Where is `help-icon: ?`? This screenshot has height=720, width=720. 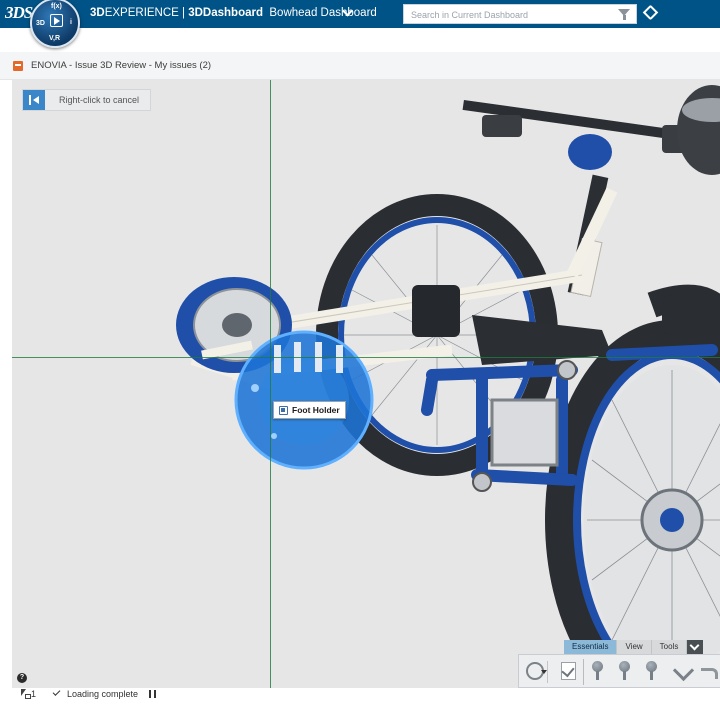 help-icon: ? is located at coordinates (22, 678).